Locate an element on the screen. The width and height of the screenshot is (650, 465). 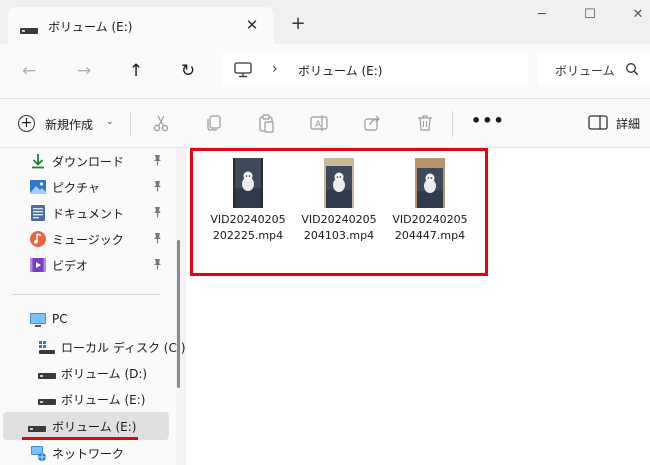
navigation-bar: ← → ↑ ↻ › ボリューム (E:) ボリューム (E:)の検索 is located at coordinates (325, 71).